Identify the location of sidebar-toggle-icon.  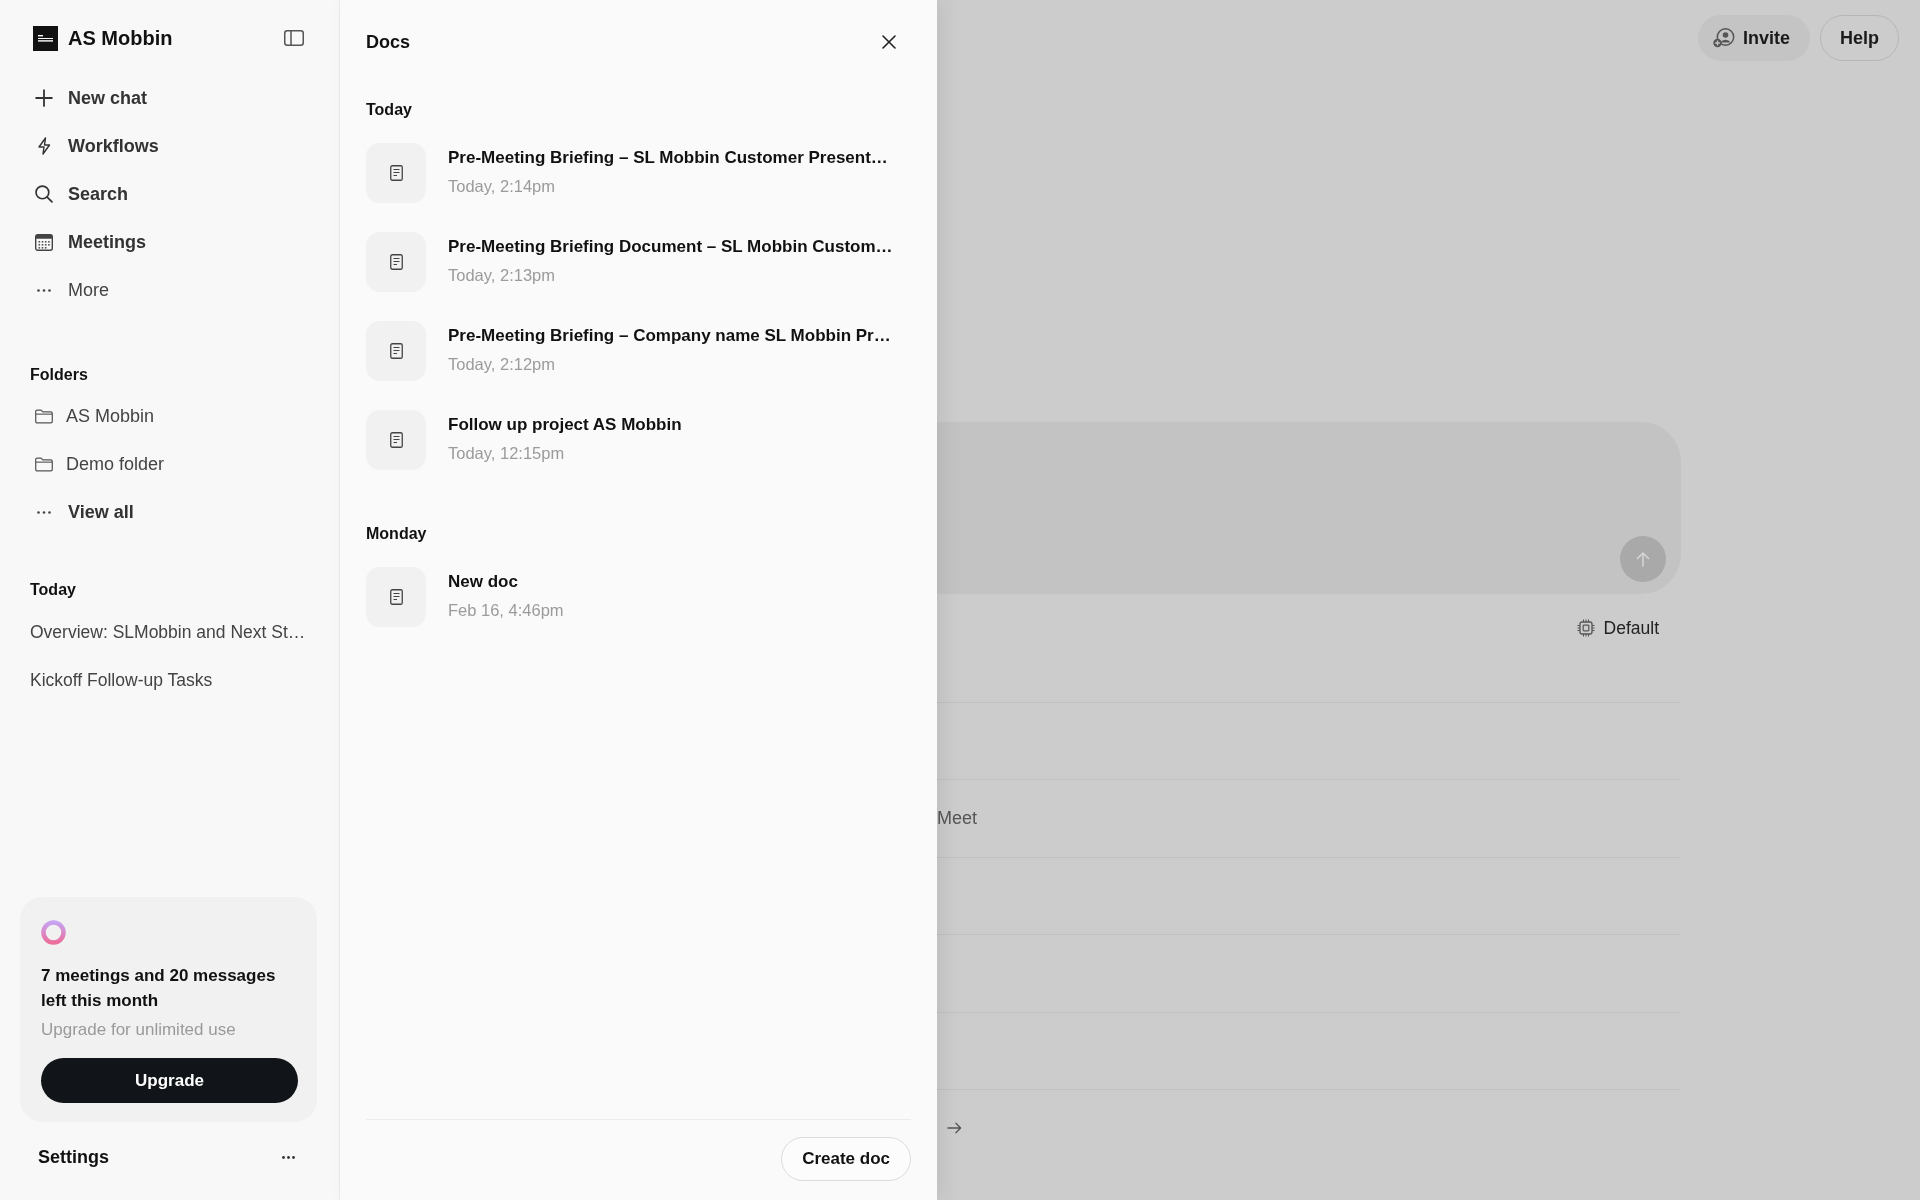
(294, 38).